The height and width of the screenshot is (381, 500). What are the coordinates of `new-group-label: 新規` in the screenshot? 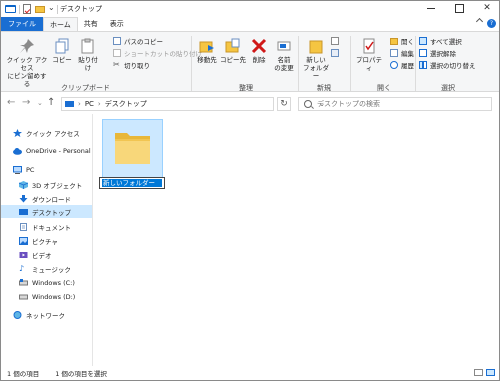 It's located at (324, 88).